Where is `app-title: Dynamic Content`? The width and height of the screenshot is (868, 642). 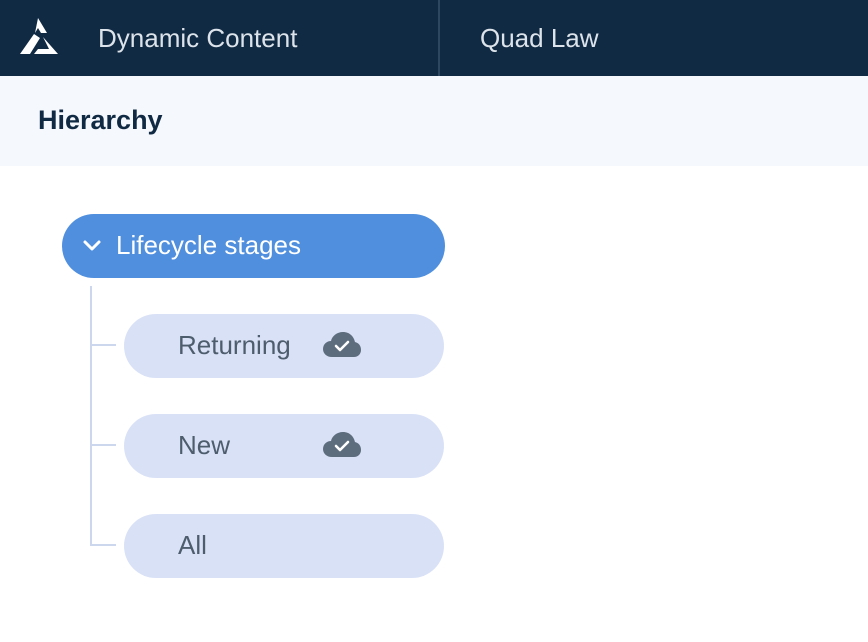
app-title: Dynamic Content is located at coordinates (197, 38).